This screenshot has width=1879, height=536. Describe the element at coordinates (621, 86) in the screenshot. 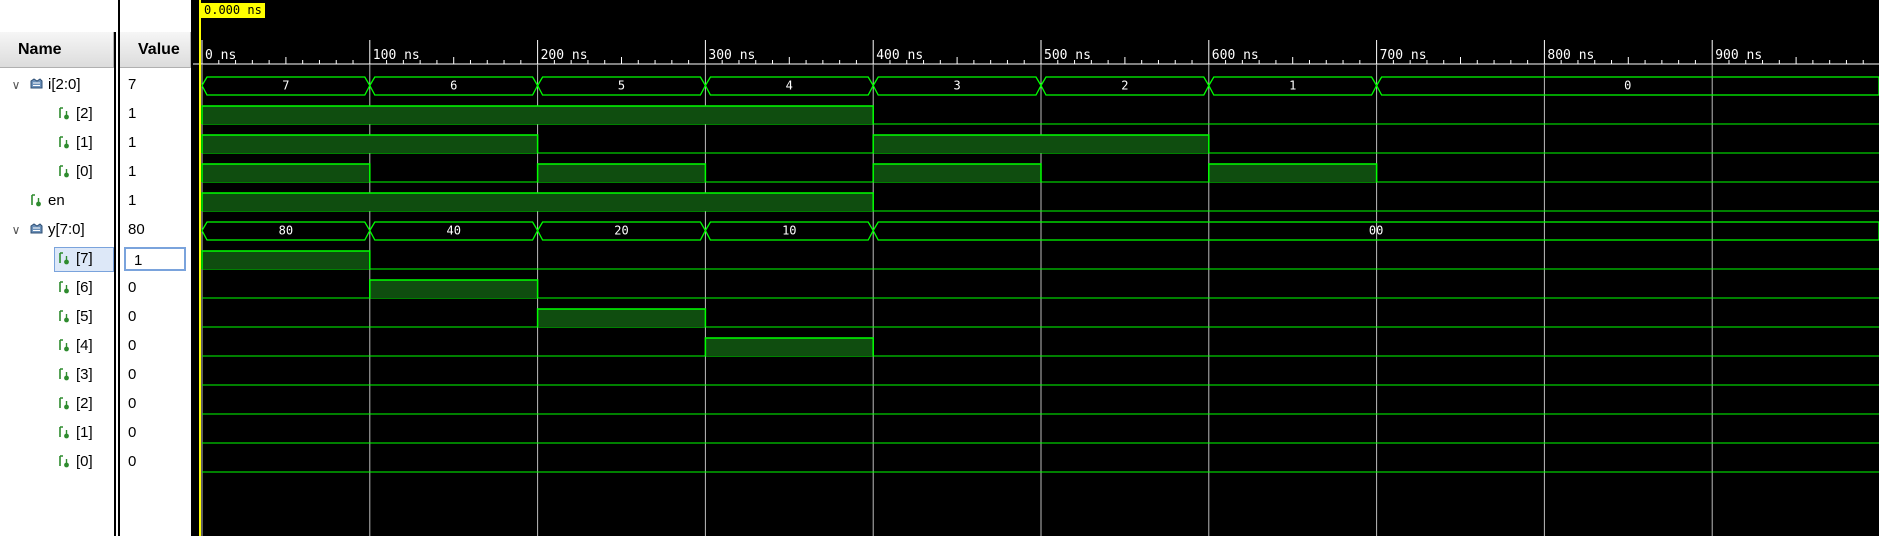

I see `bus-segment-label: 5` at that location.